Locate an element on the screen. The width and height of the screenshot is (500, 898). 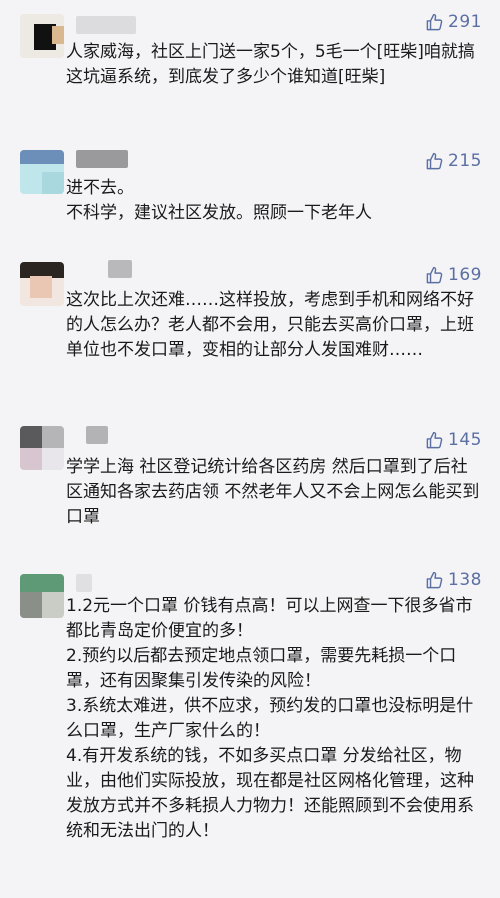
like-button: 215 is located at coordinates (453, 161).